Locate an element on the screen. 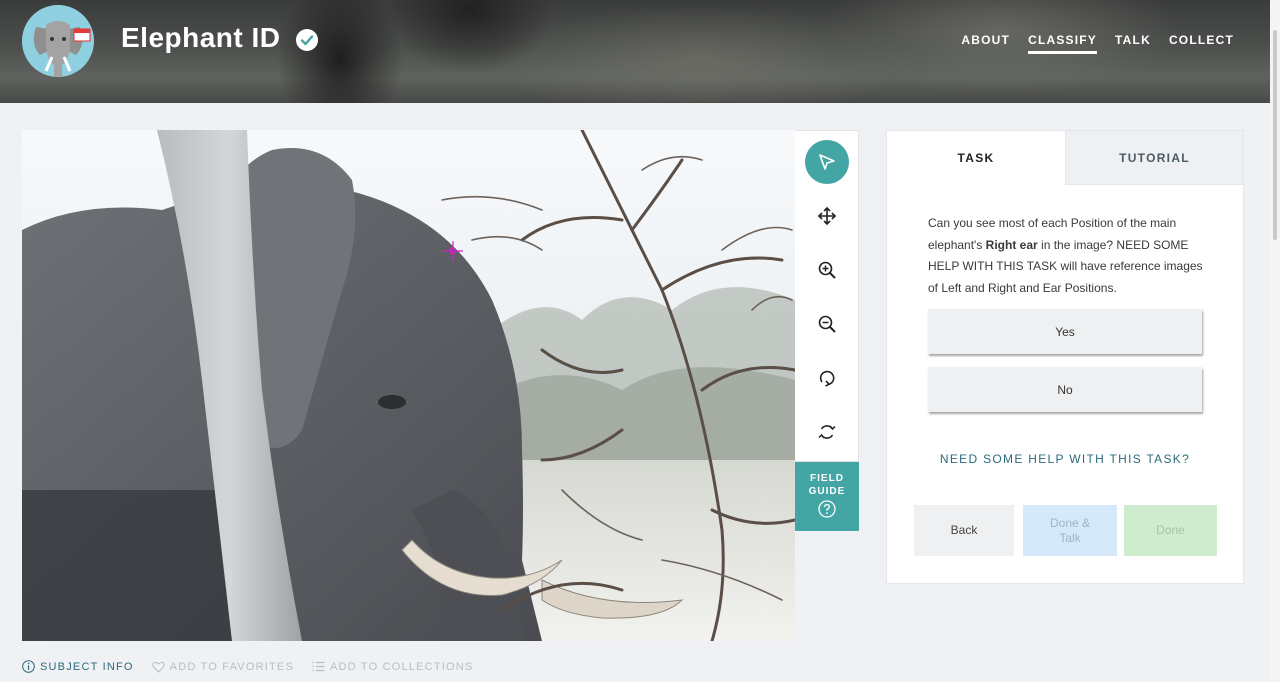 The width and height of the screenshot is (1280, 682). add-to-collections-link: ADD TO COLLECTIONS is located at coordinates (392, 666).